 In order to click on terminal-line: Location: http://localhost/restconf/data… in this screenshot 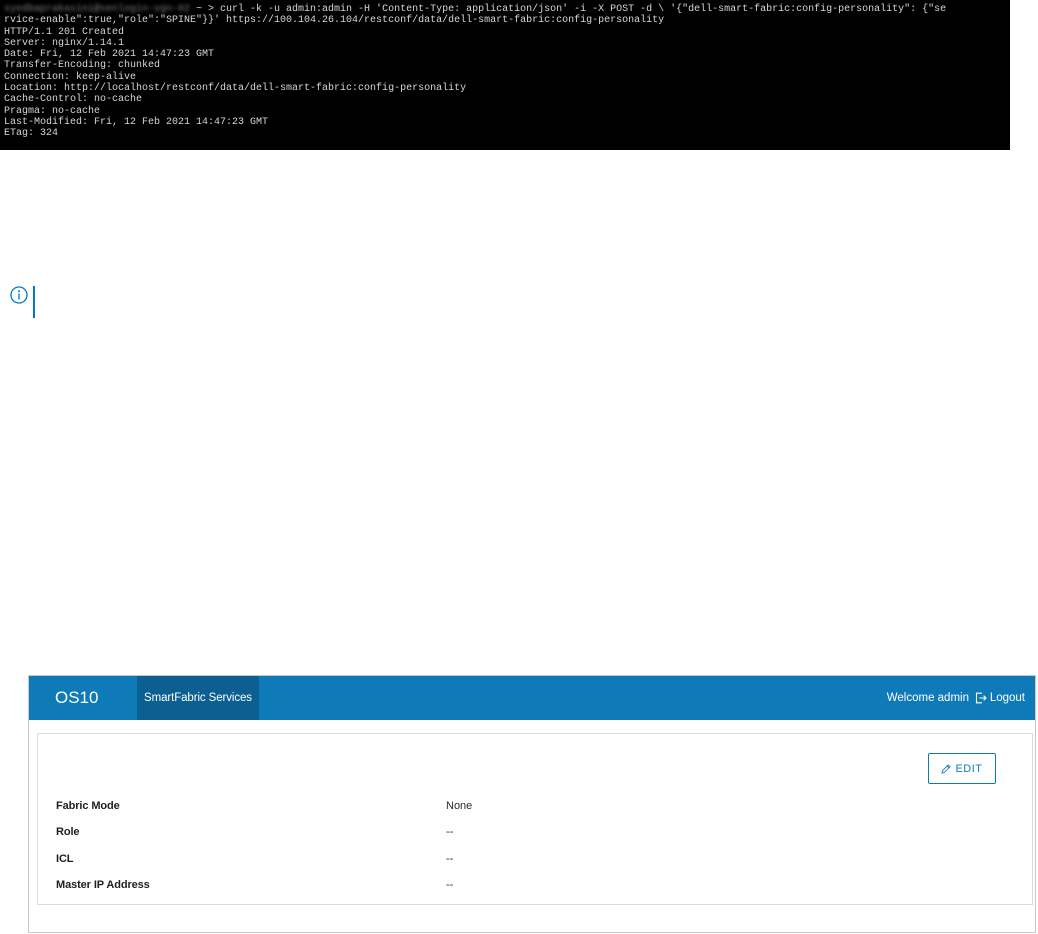, I will do `click(235, 89)`.